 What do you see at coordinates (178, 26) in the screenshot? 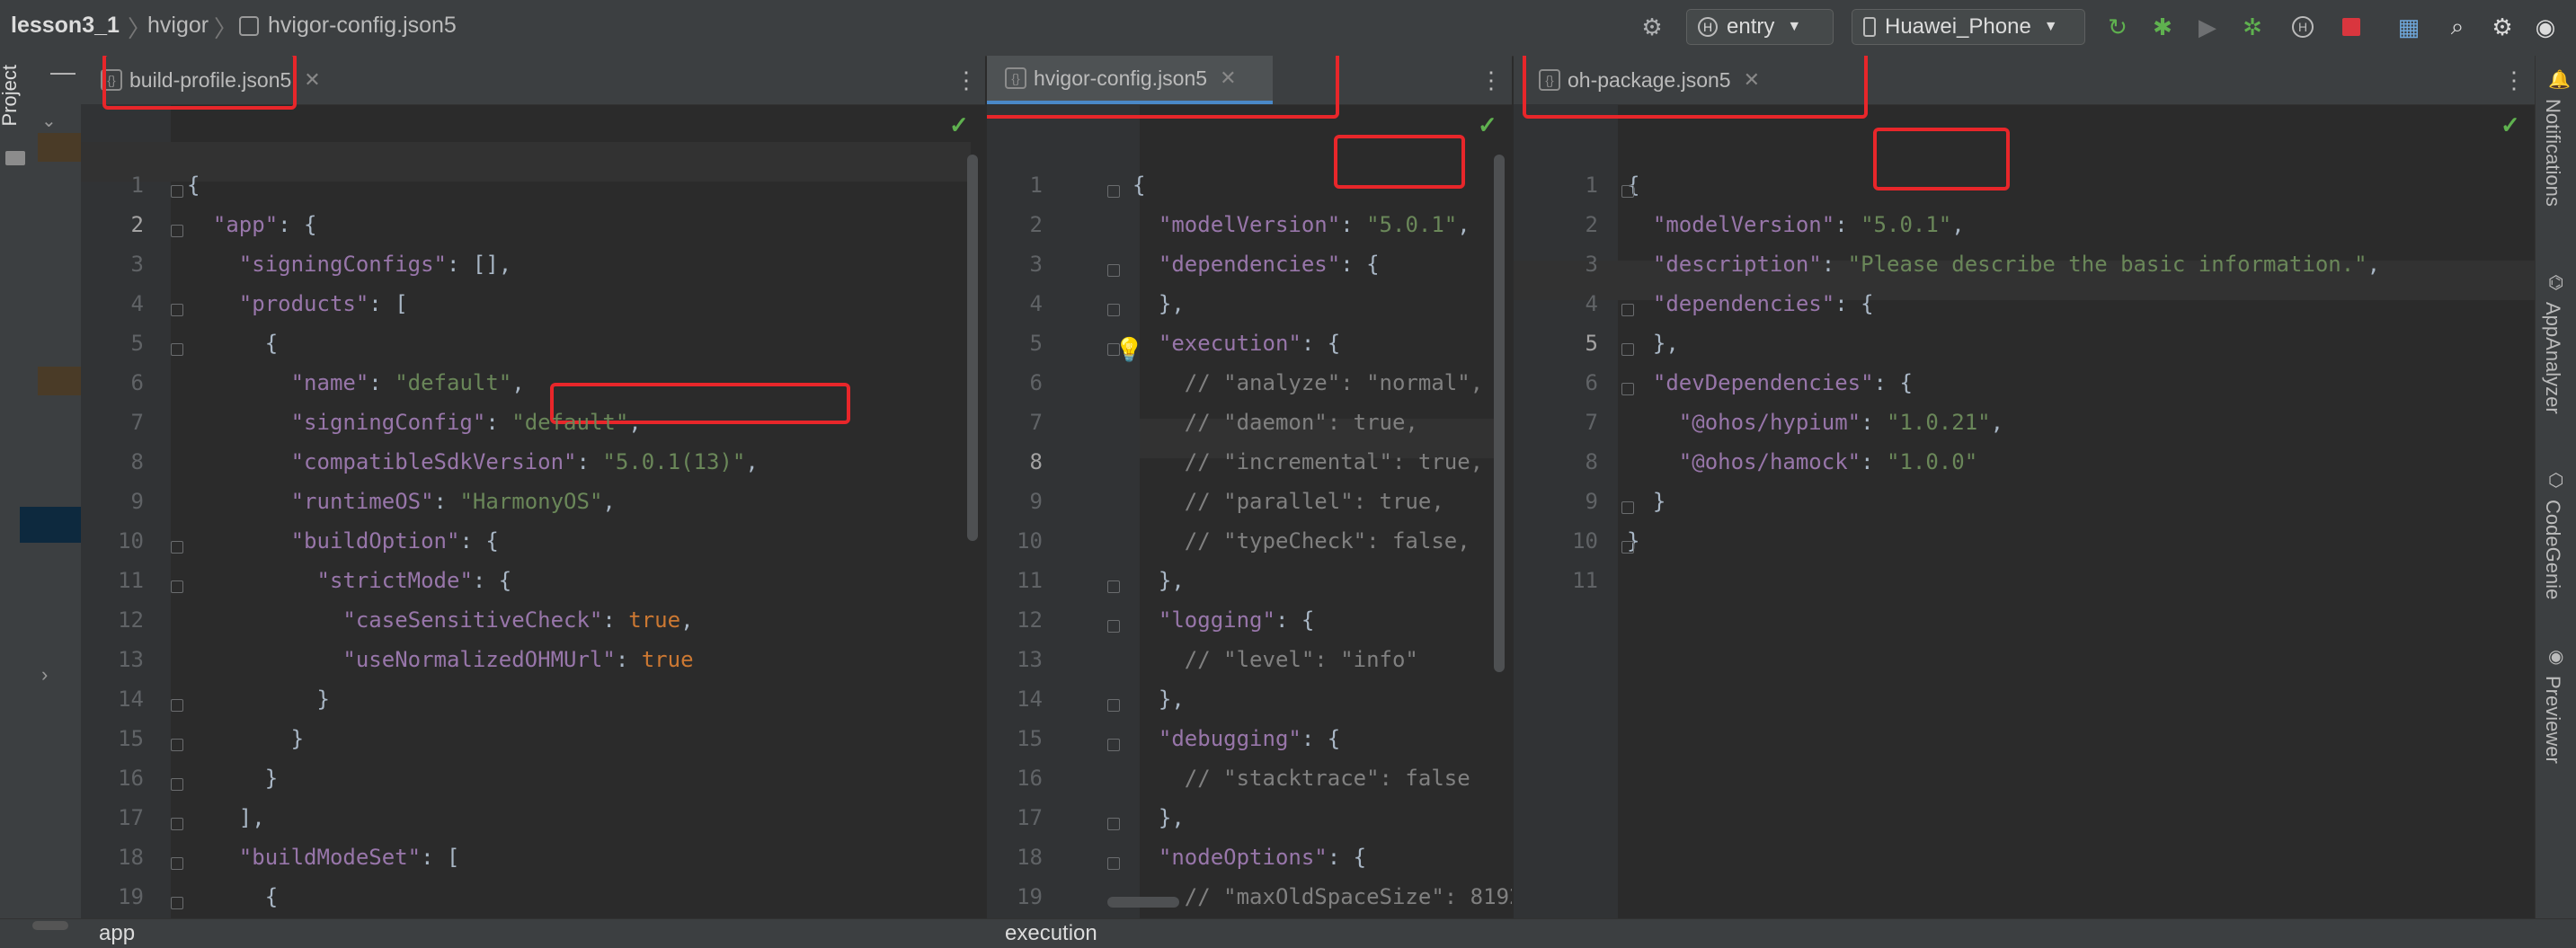
I see `breadcrumb-folder: hvigor` at bounding box center [178, 26].